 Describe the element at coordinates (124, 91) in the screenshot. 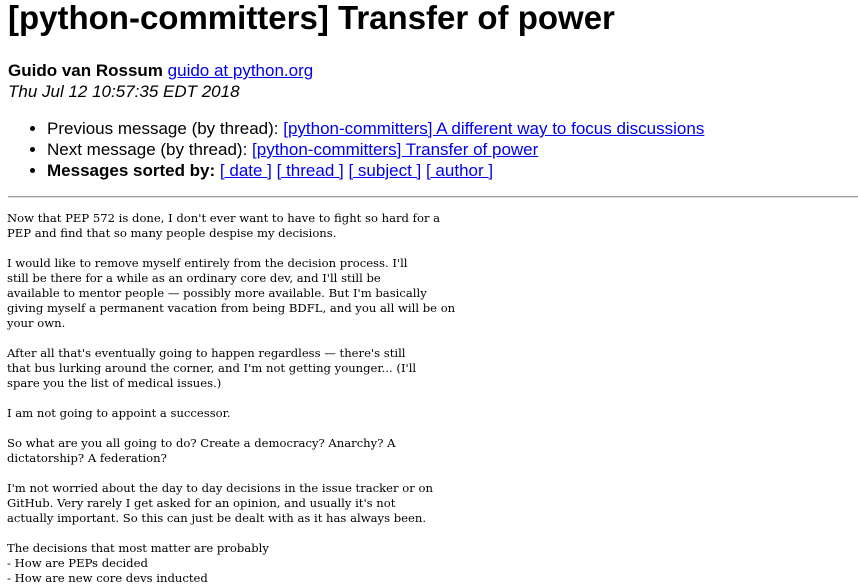

I see `message-date: Thu Jul 12 10:57:35 EDT 2018` at that location.